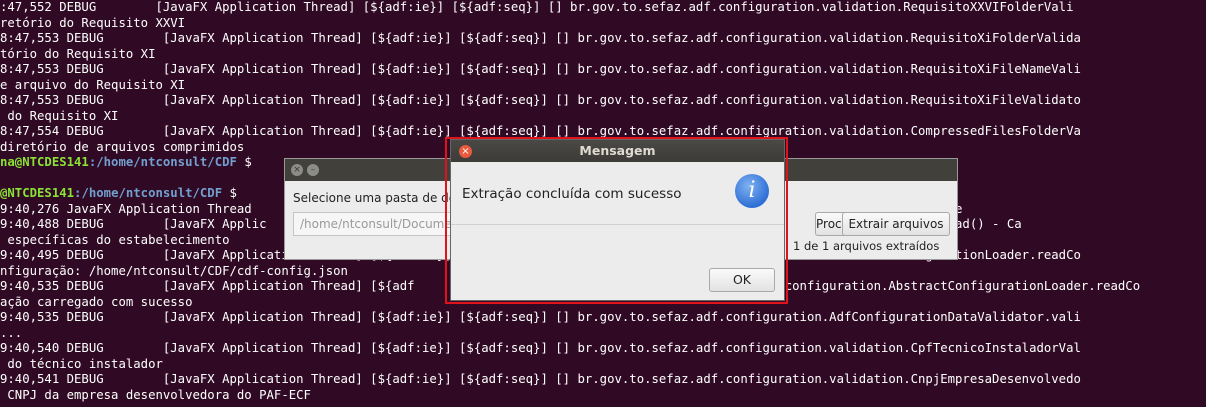  I want to click on extraction-status: 1 de 1 arquivos extraídos, so click(866, 246).